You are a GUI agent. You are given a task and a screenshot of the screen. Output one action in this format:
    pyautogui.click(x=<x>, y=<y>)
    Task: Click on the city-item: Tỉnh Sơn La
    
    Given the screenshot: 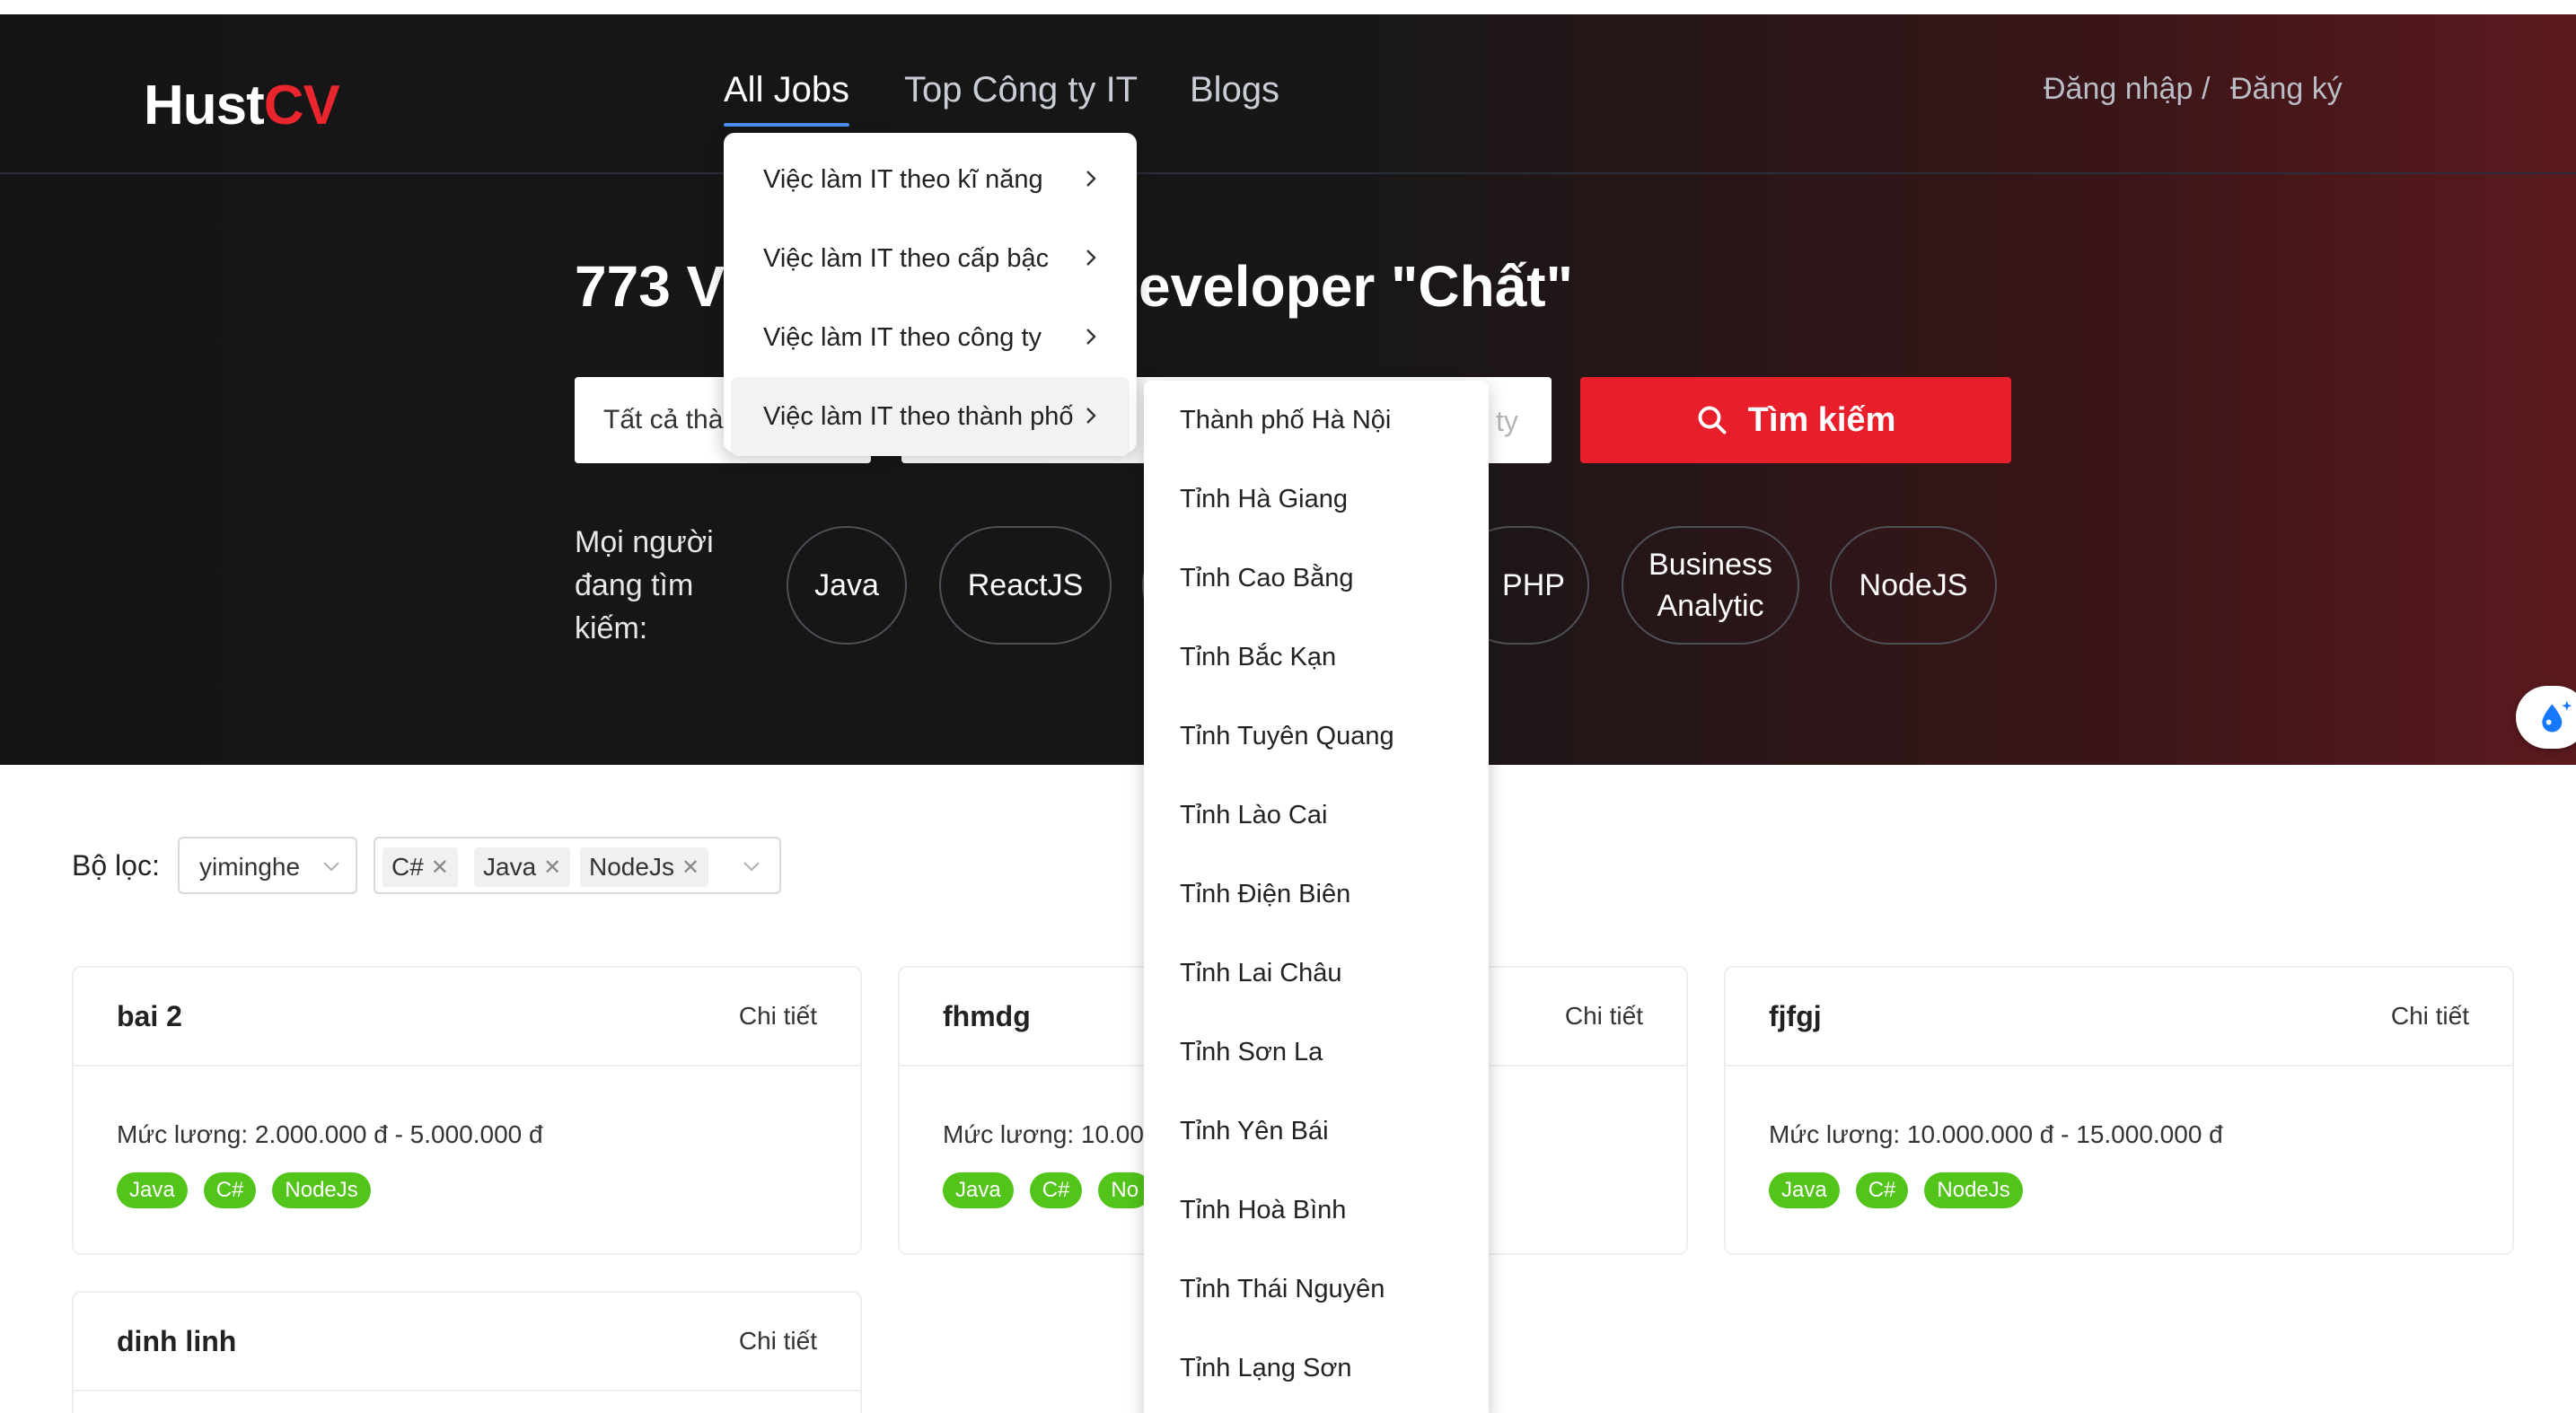 What is the action you would take?
    pyautogui.click(x=1316, y=1052)
    